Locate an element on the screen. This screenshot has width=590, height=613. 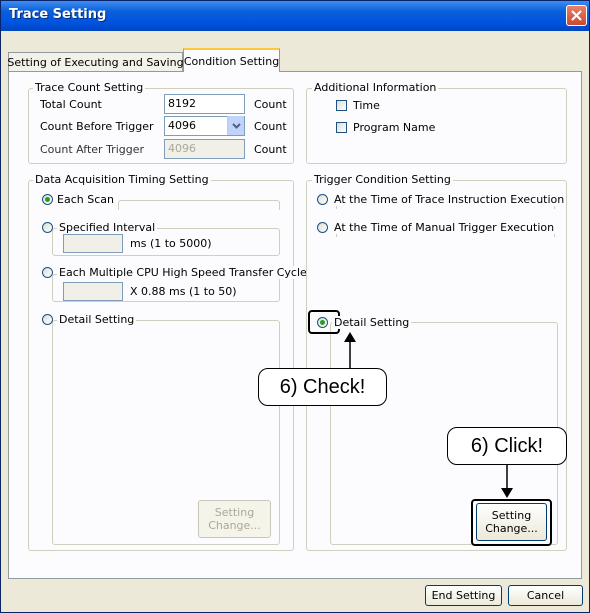
time-label: Time is located at coordinates (366, 105).